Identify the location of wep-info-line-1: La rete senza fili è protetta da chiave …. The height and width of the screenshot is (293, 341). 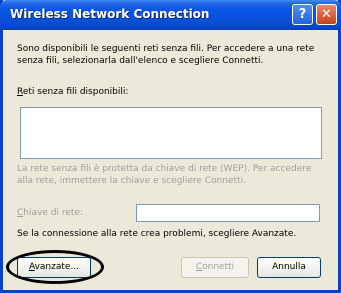
(164, 169).